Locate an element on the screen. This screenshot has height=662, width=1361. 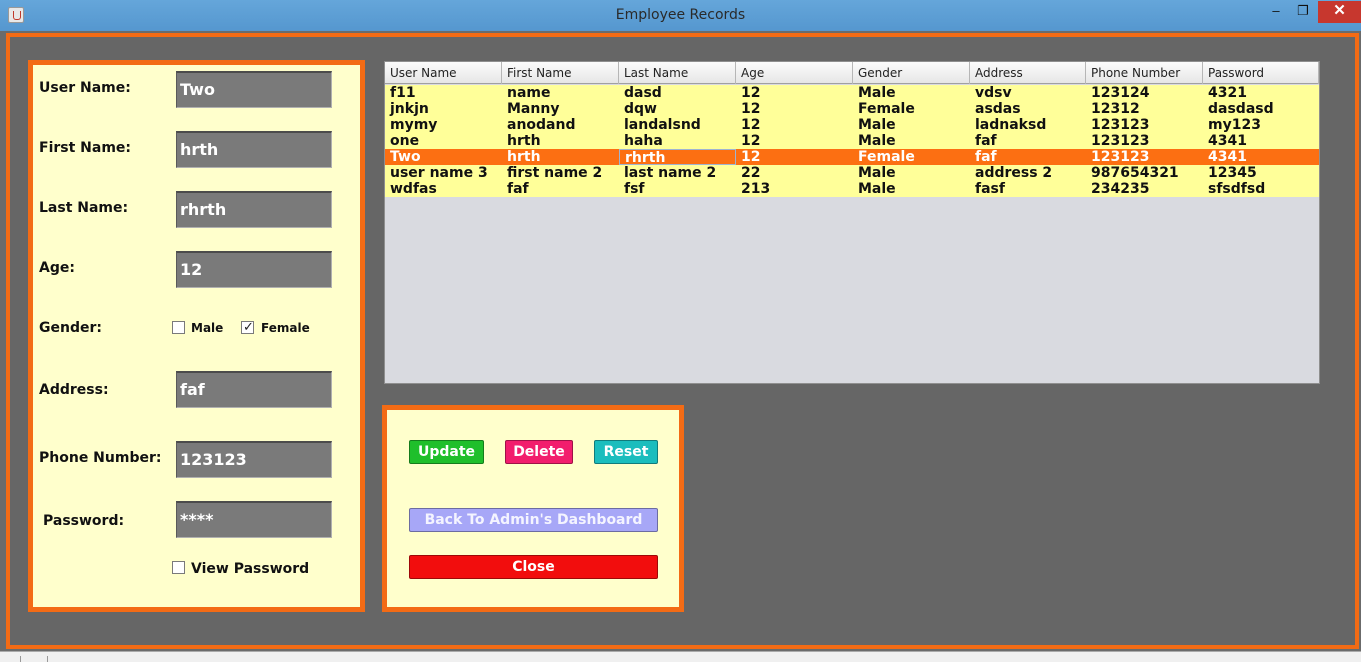
first-name-input: hrth is located at coordinates (254, 149).